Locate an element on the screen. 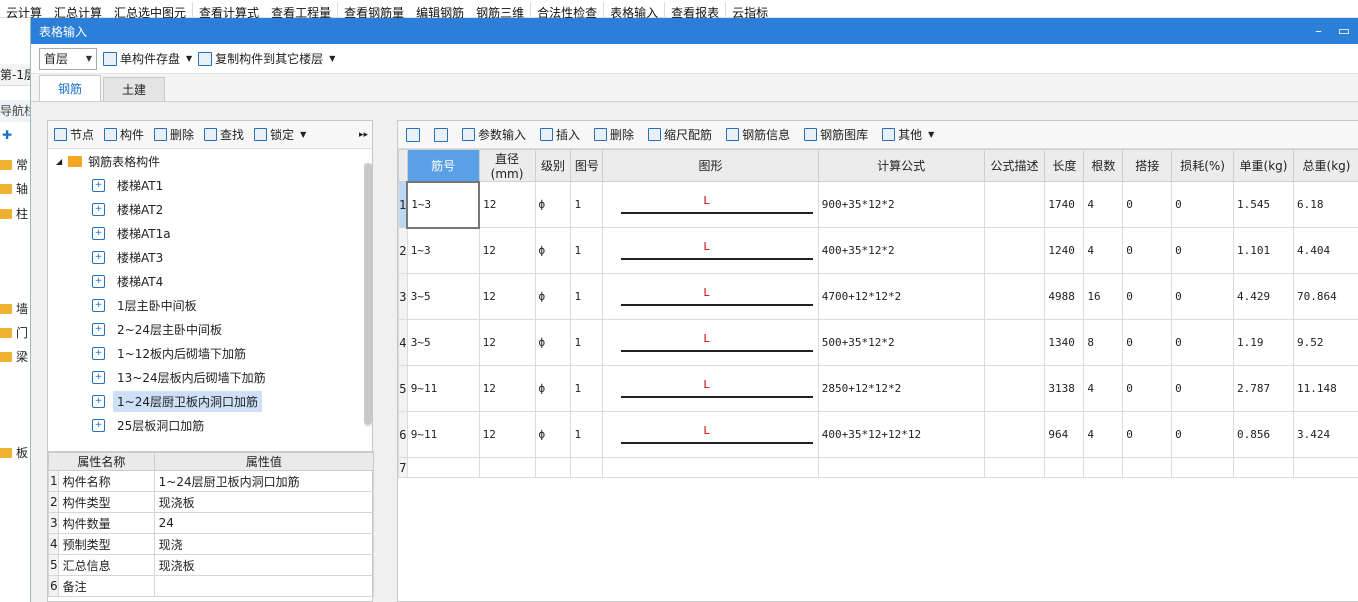 The width and height of the screenshot is (1358, 602). tree-item: +1~24层梁洞口加筋 is located at coordinates (211, 439).